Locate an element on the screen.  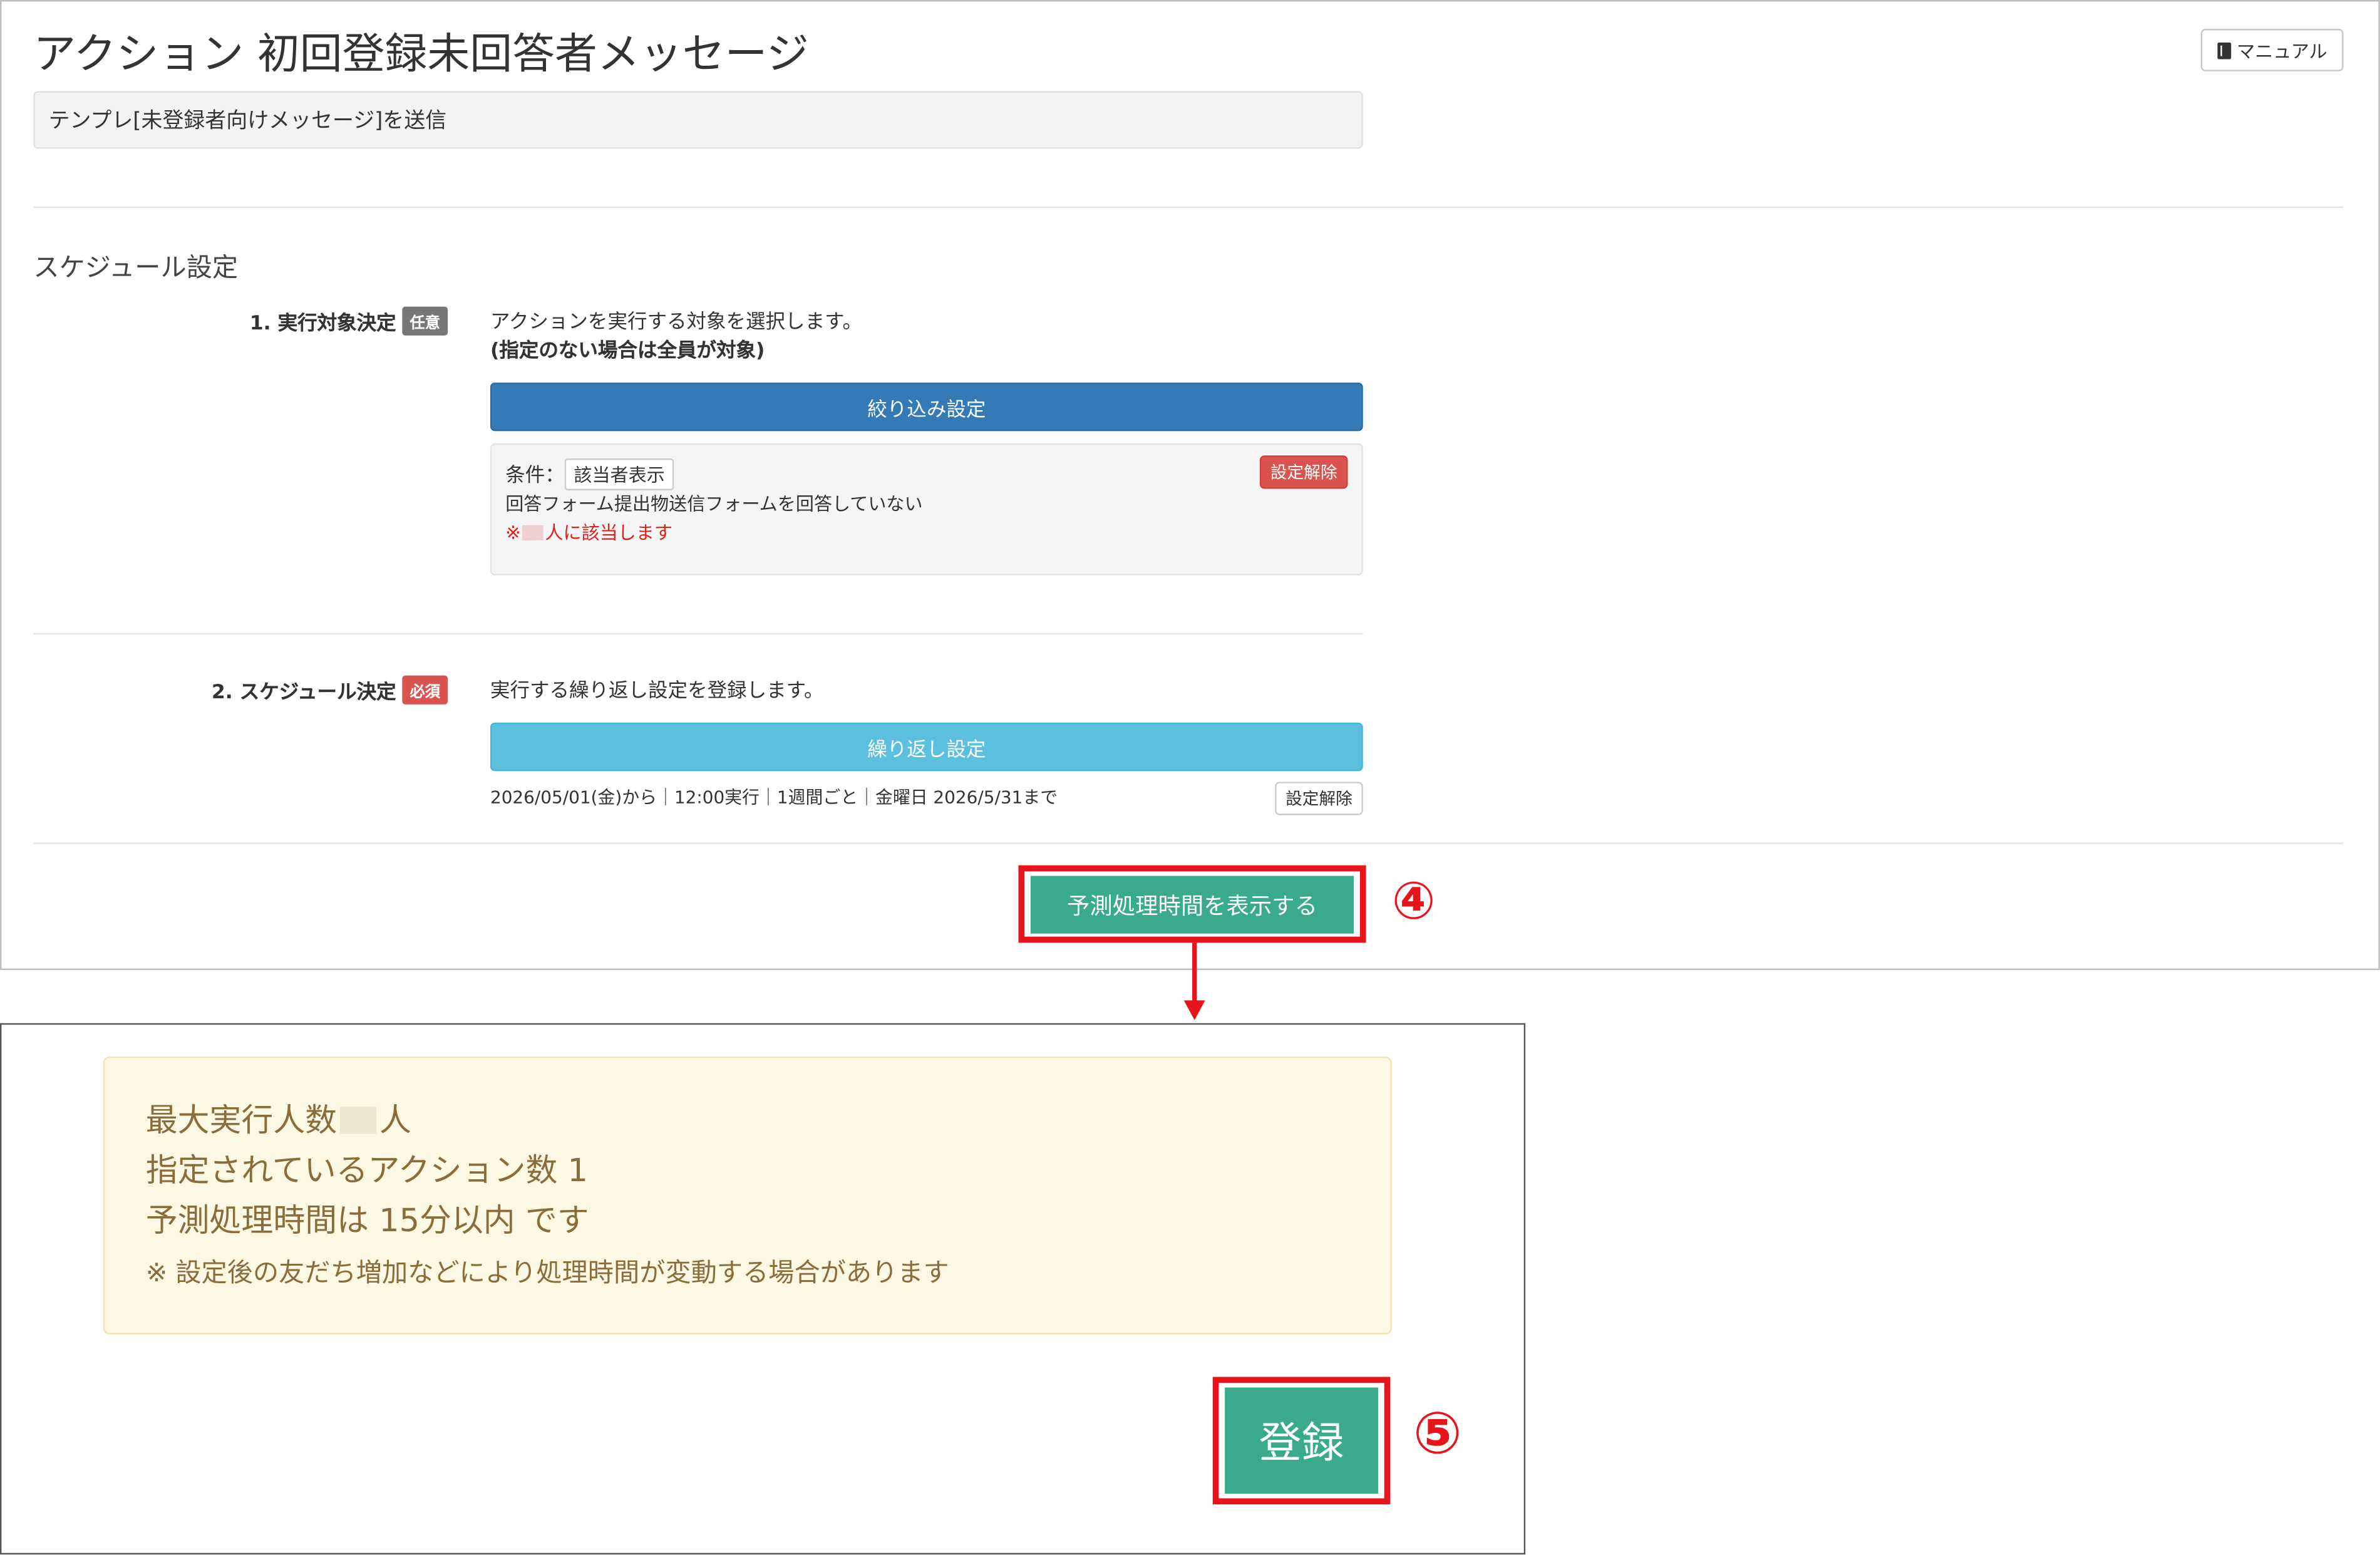
condition-label: 条件： is located at coordinates (535, 476).